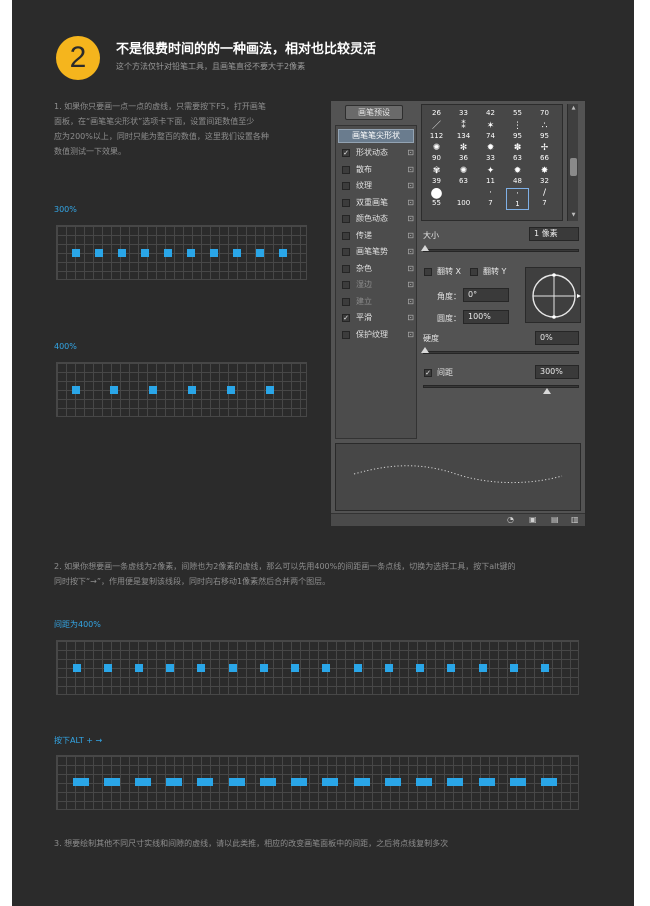 The image size is (650, 906). Describe the element at coordinates (428, 373) in the screenshot. I see `spacing-checkbox: ✓` at that location.